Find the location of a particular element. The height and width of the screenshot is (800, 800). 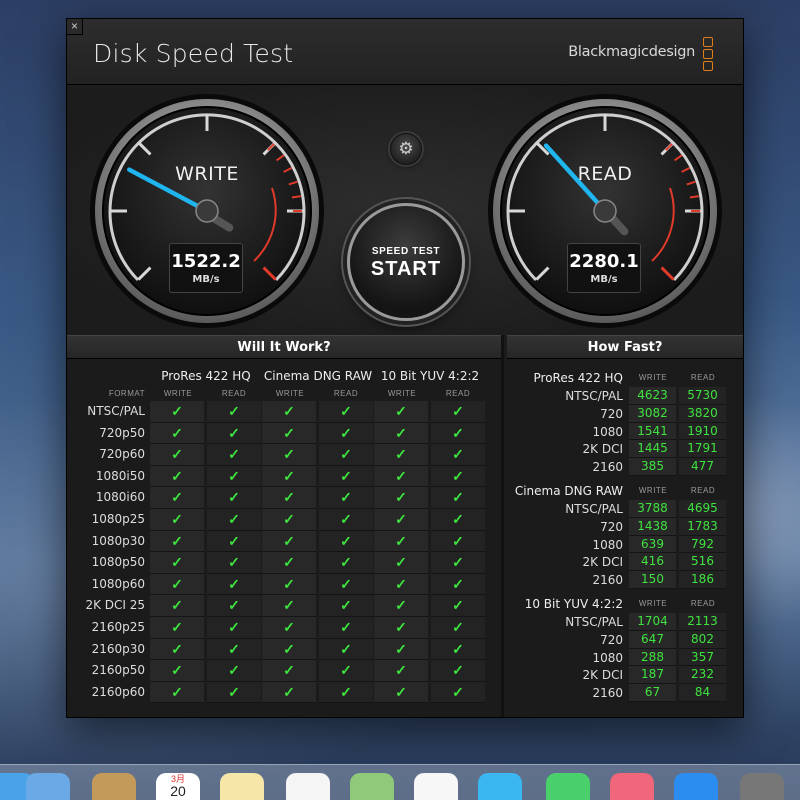

format-row: 720p60 ✓ ✓ ✓ ✓ ✓ ✓ is located at coordinates (284, 455).